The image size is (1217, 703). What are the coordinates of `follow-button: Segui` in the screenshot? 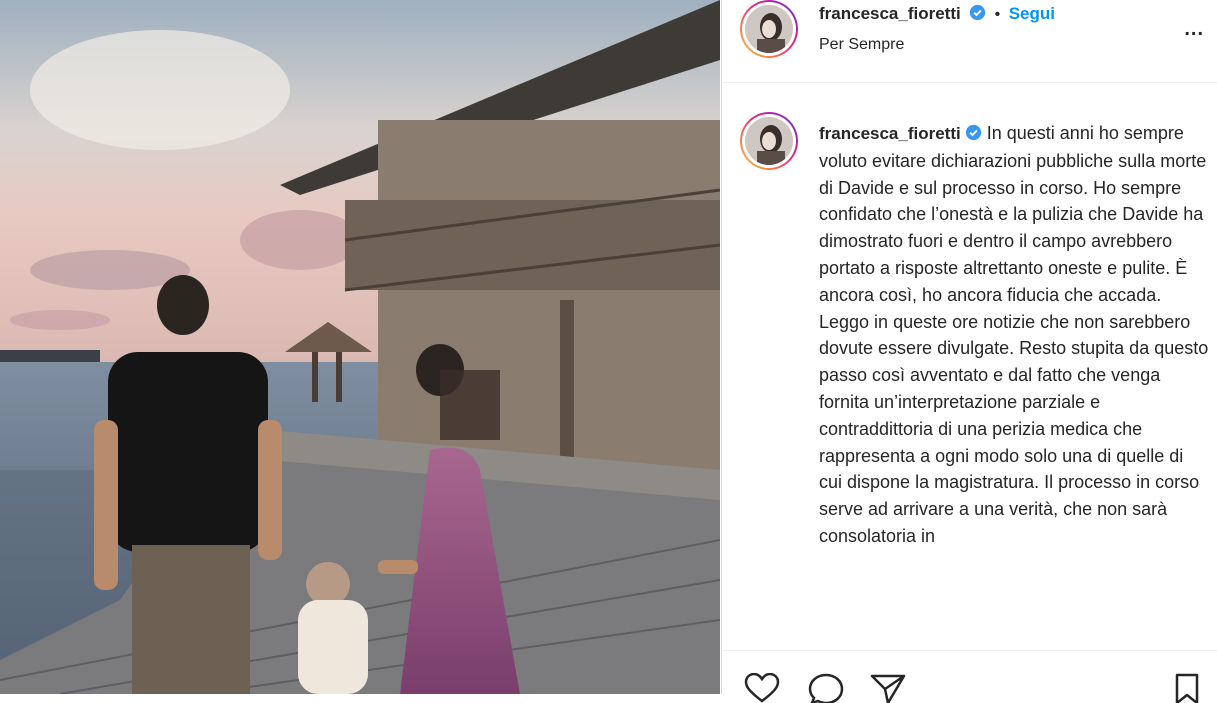 It's located at (1032, 13).